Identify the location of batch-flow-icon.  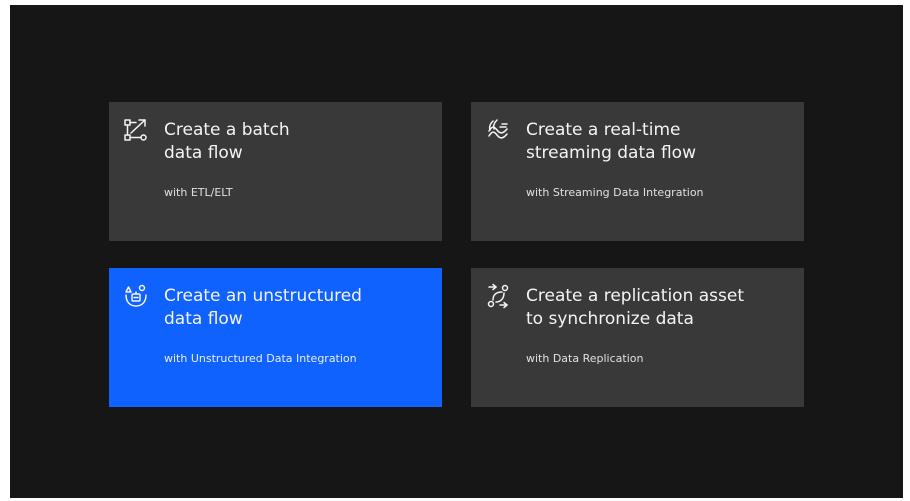
(136, 130).